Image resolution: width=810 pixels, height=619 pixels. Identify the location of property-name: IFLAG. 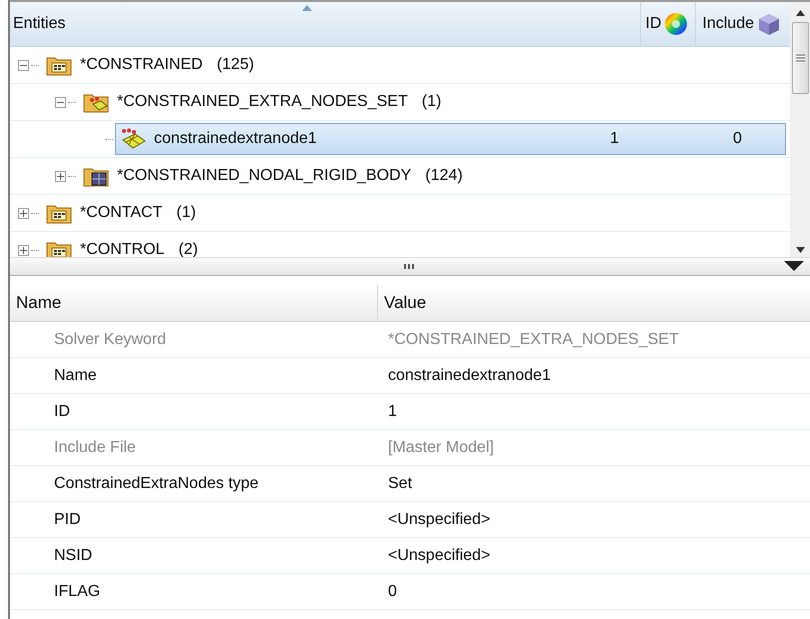
(77, 591).